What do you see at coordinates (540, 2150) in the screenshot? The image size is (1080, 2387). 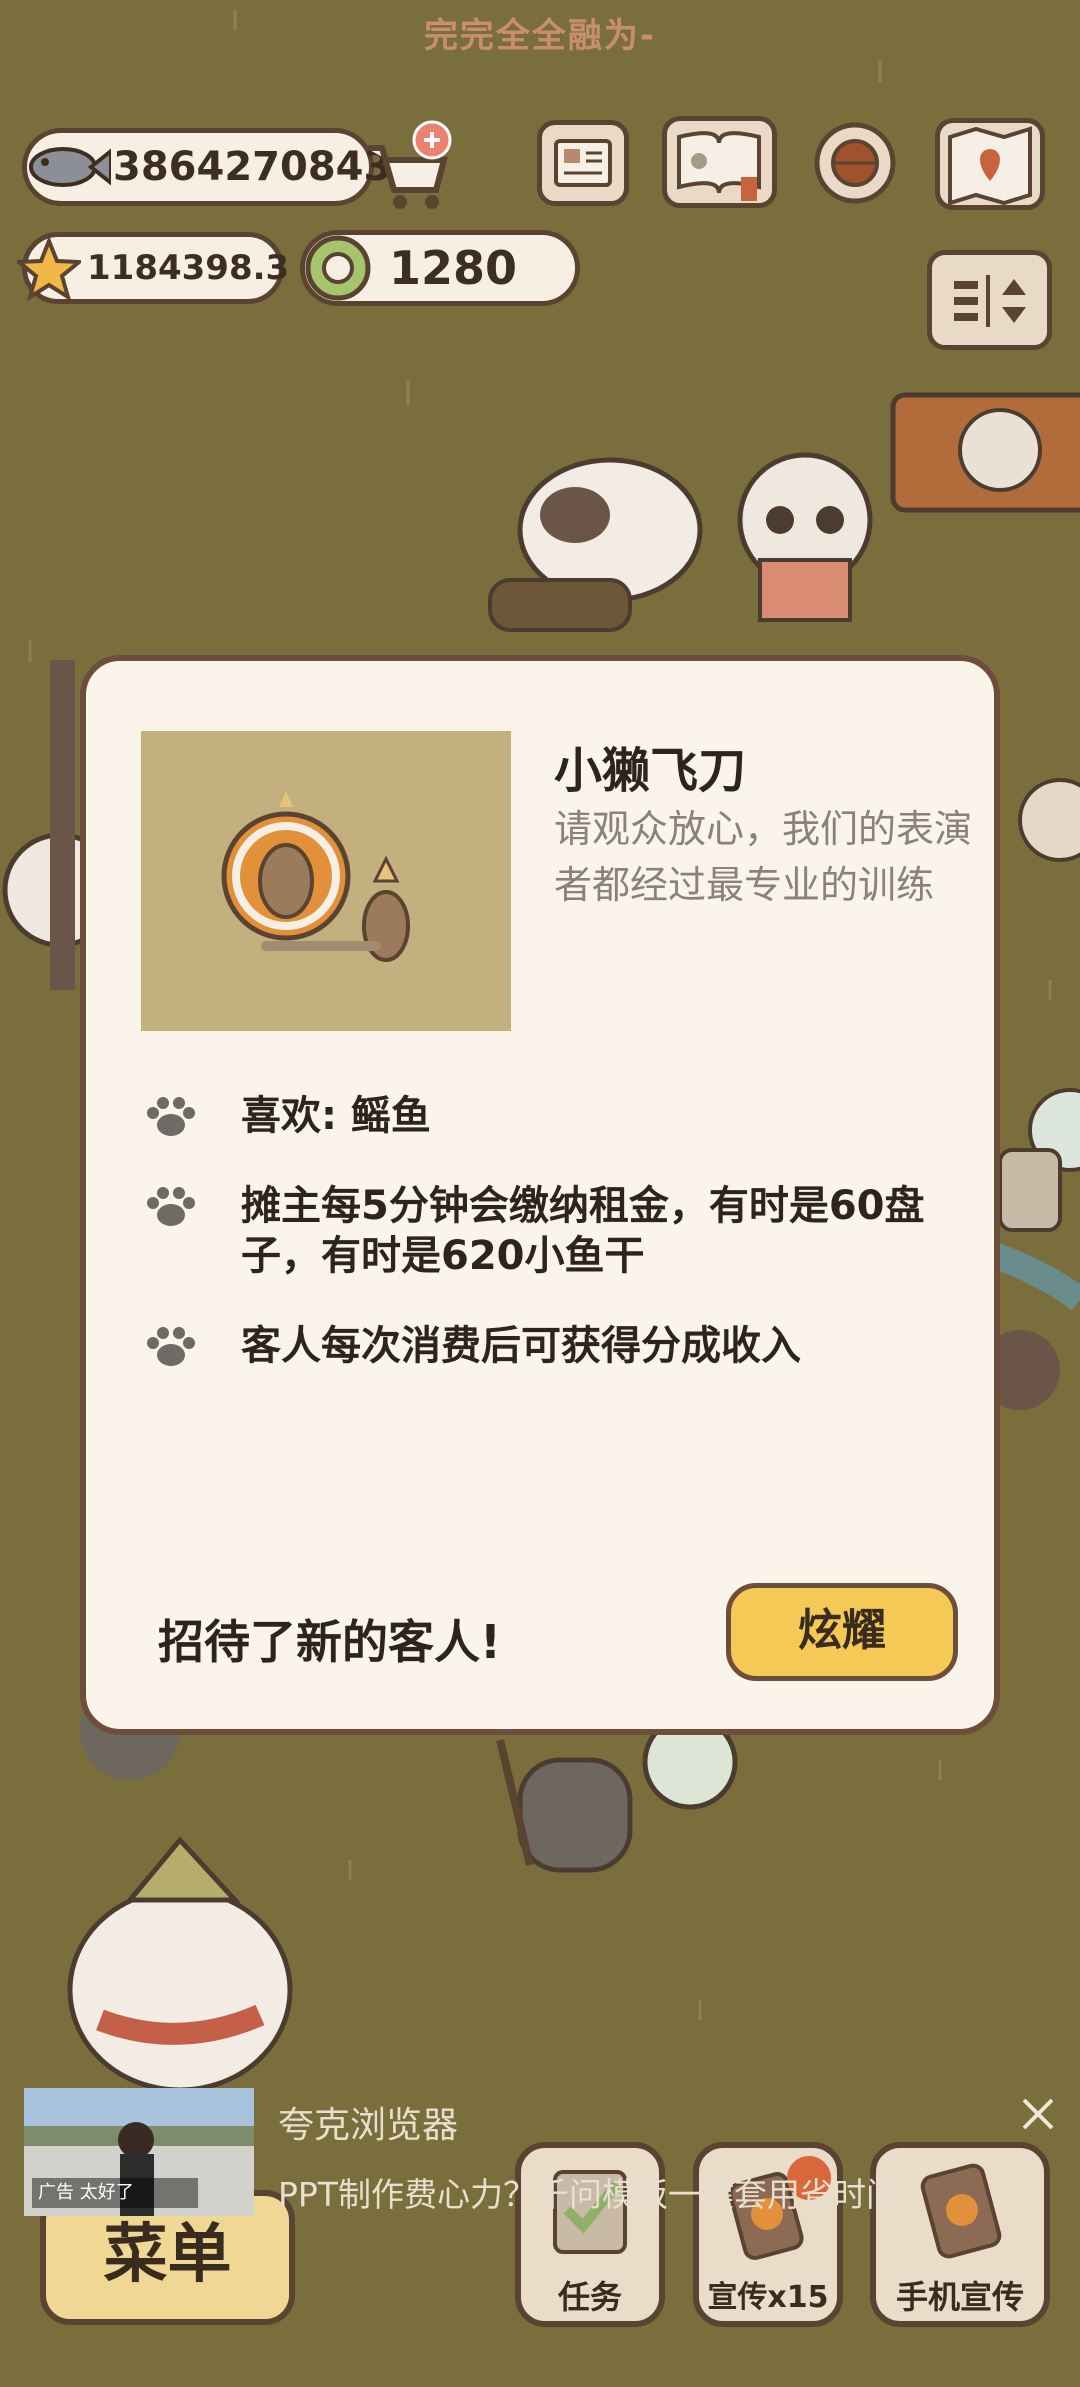 I see `ad-banner: 广告 太好了 夸克浏览器 PPT制作费心力？千问模板一键套用省时间` at bounding box center [540, 2150].